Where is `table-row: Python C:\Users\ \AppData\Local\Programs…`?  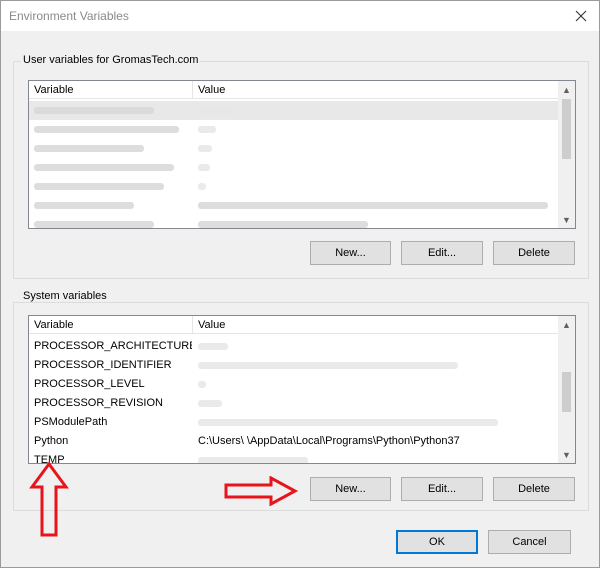
table-row: Python C:\Users\ \AppData\Local\Programs… is located at coordinates (293, 441).